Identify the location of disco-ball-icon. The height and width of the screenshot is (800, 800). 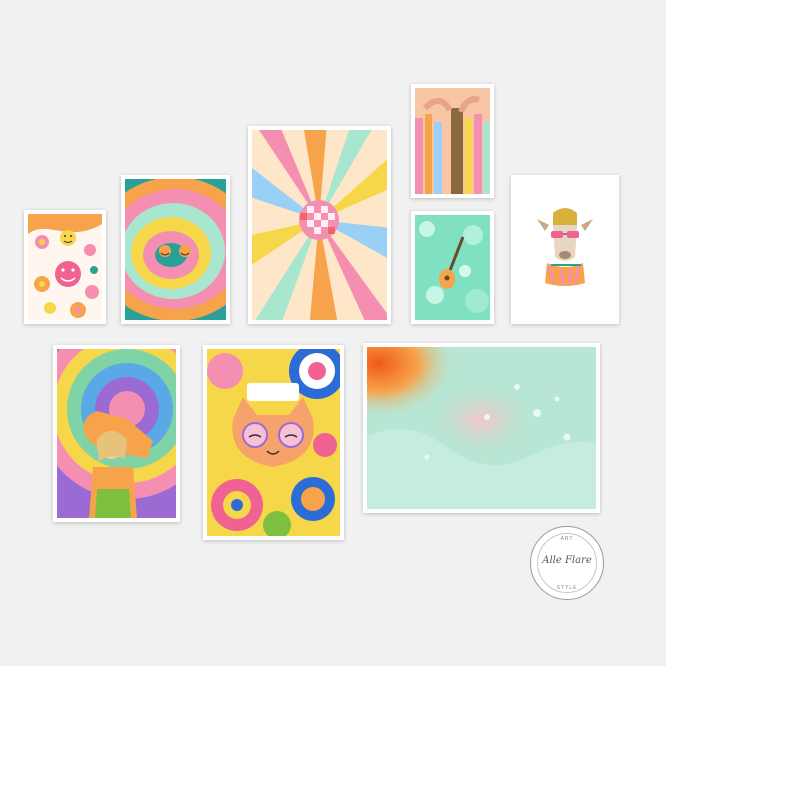
(319, 225).